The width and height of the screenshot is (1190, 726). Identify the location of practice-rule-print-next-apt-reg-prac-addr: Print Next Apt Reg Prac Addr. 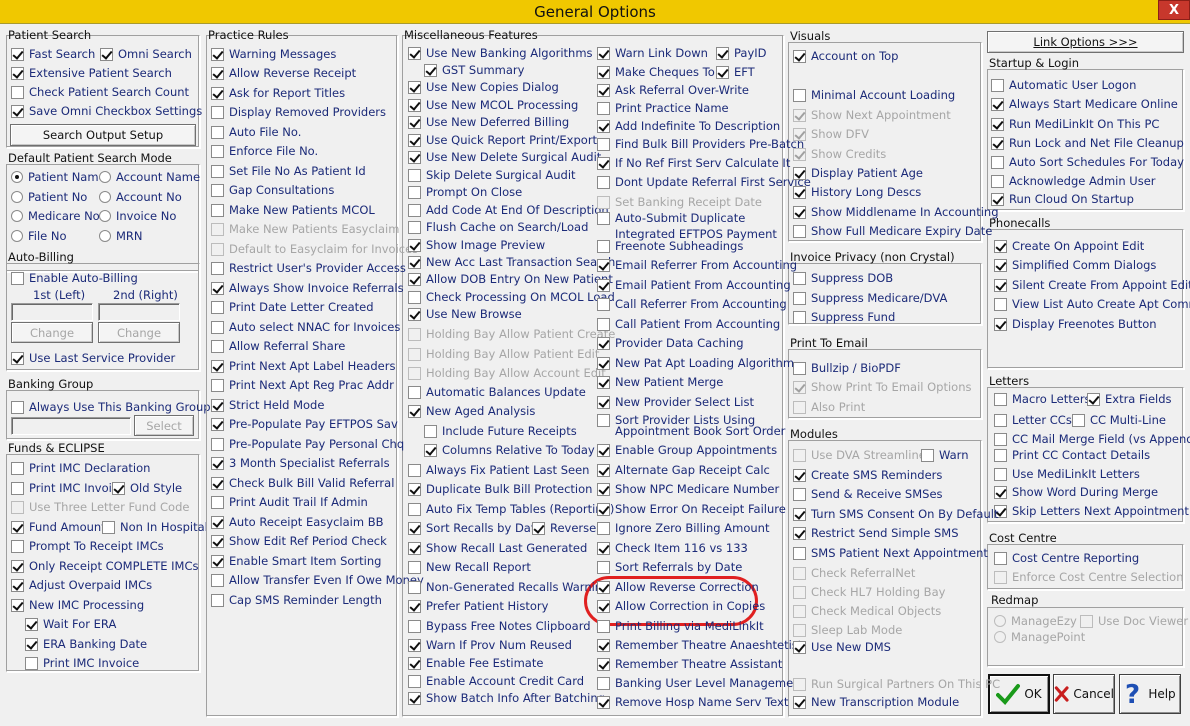
(302, 385).